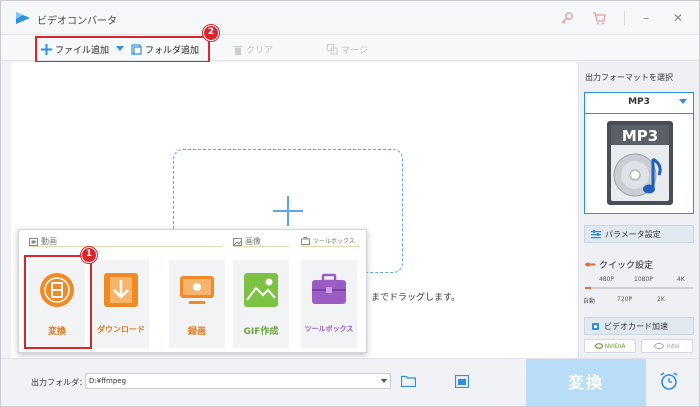 This screenshot has width=700, height=407. I want to click on gpu-acceleration-button: ビデオカード加速, so click(639, 326).